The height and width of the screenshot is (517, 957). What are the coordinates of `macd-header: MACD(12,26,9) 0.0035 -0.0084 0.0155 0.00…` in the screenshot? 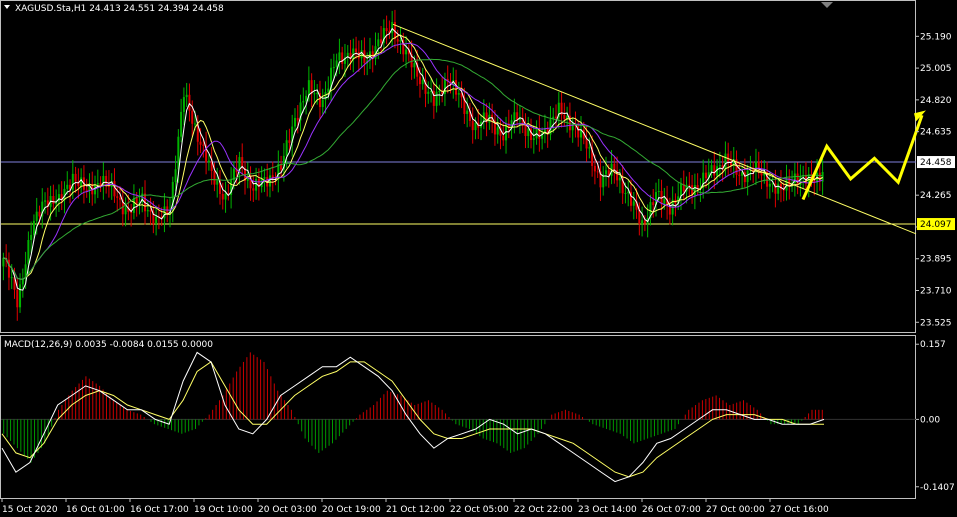 It's located at (108, 345).